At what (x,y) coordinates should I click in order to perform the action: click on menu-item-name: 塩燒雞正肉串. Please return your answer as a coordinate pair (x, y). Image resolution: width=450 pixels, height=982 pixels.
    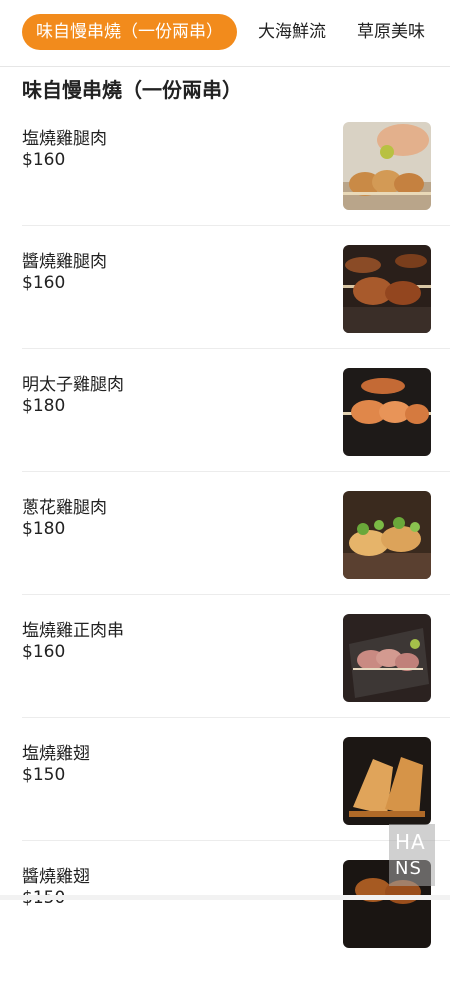
    Looking at the image, I should click on (73, 631).